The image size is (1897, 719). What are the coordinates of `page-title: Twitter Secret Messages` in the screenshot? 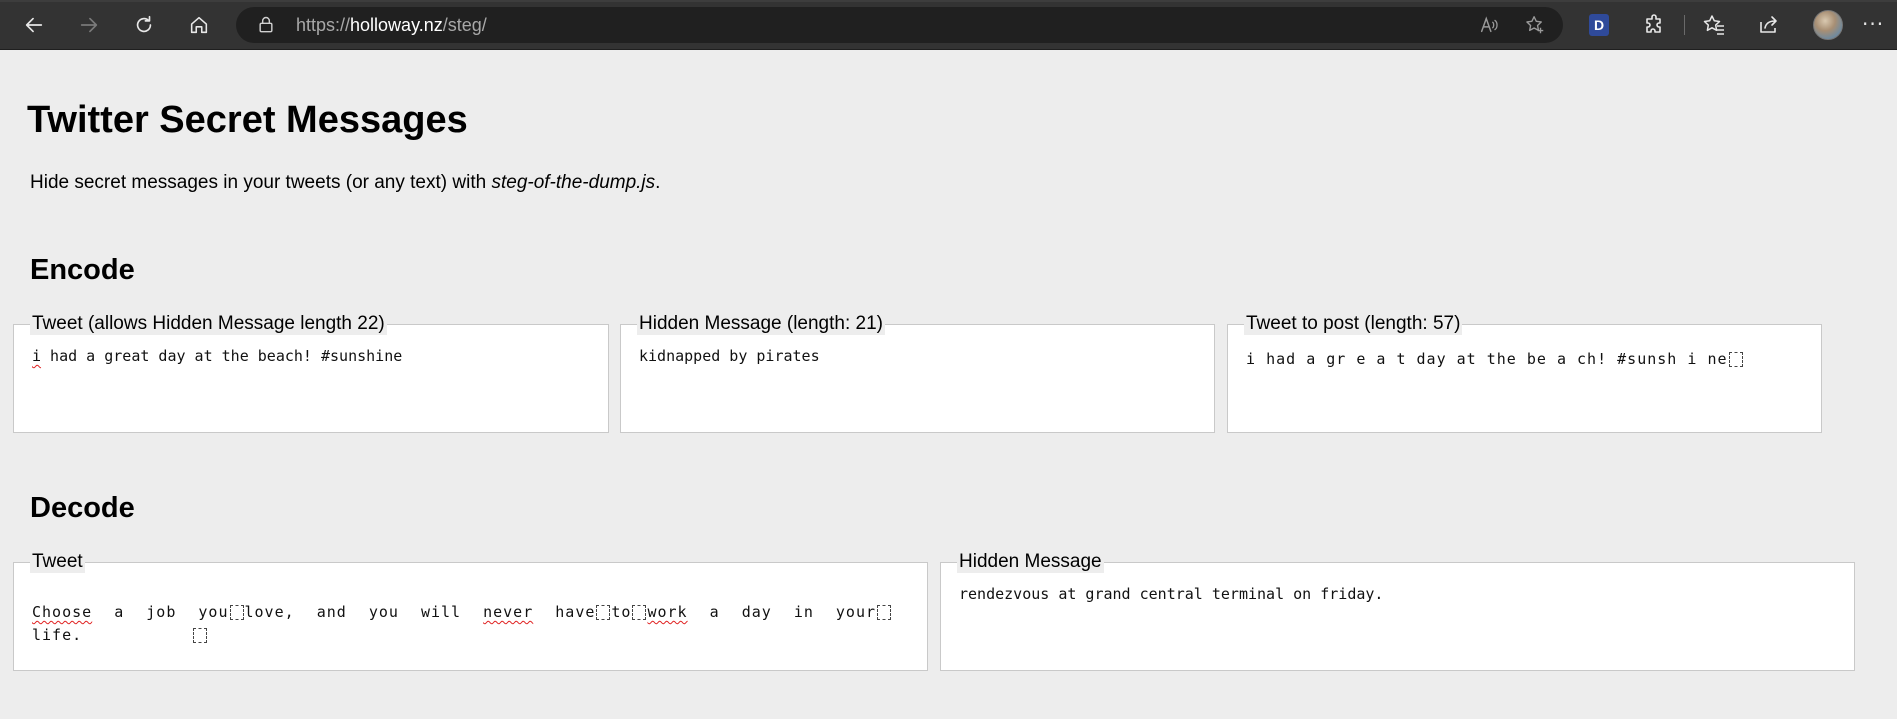 It's located at (247, 120).